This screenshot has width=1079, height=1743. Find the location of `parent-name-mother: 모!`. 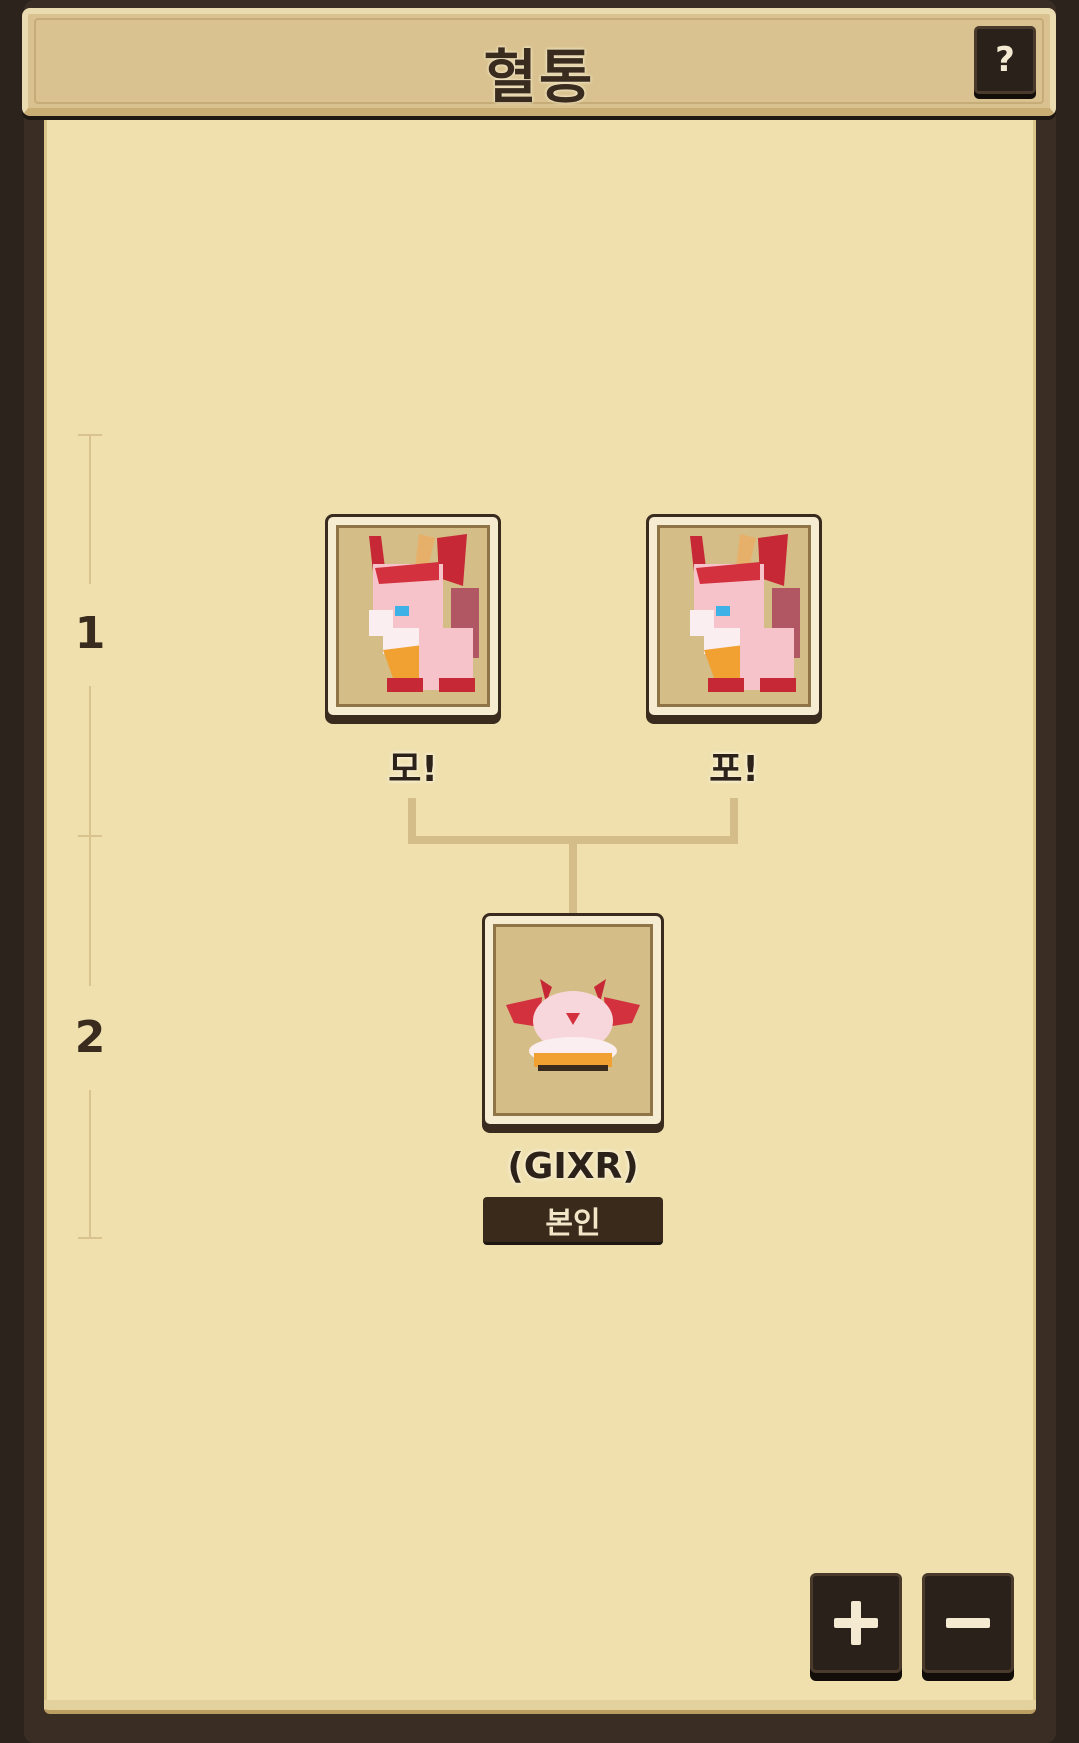

parent-name-mother: 모! is located at coordinates (413, 769).